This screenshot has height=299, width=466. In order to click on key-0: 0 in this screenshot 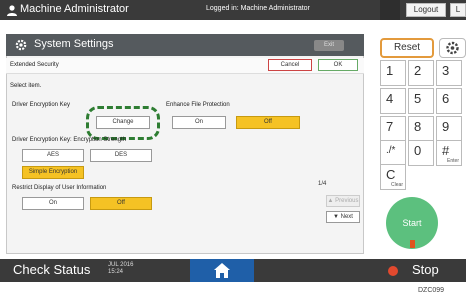, I will do `click(421, 153)`.